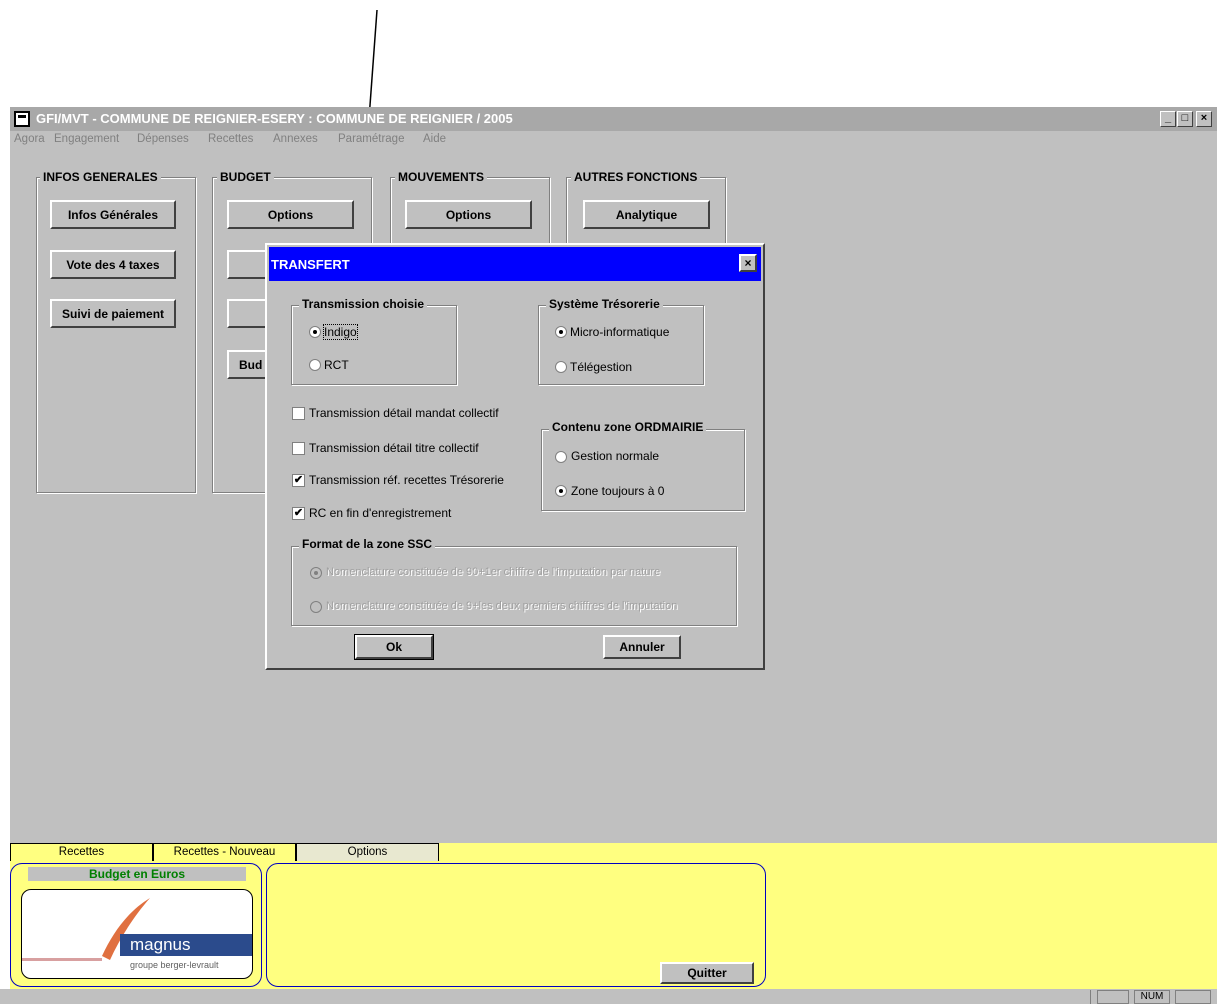 This screenshot has width=1217, height=1004. I want to click on num-indicator: NUM, so click(1152, 997).